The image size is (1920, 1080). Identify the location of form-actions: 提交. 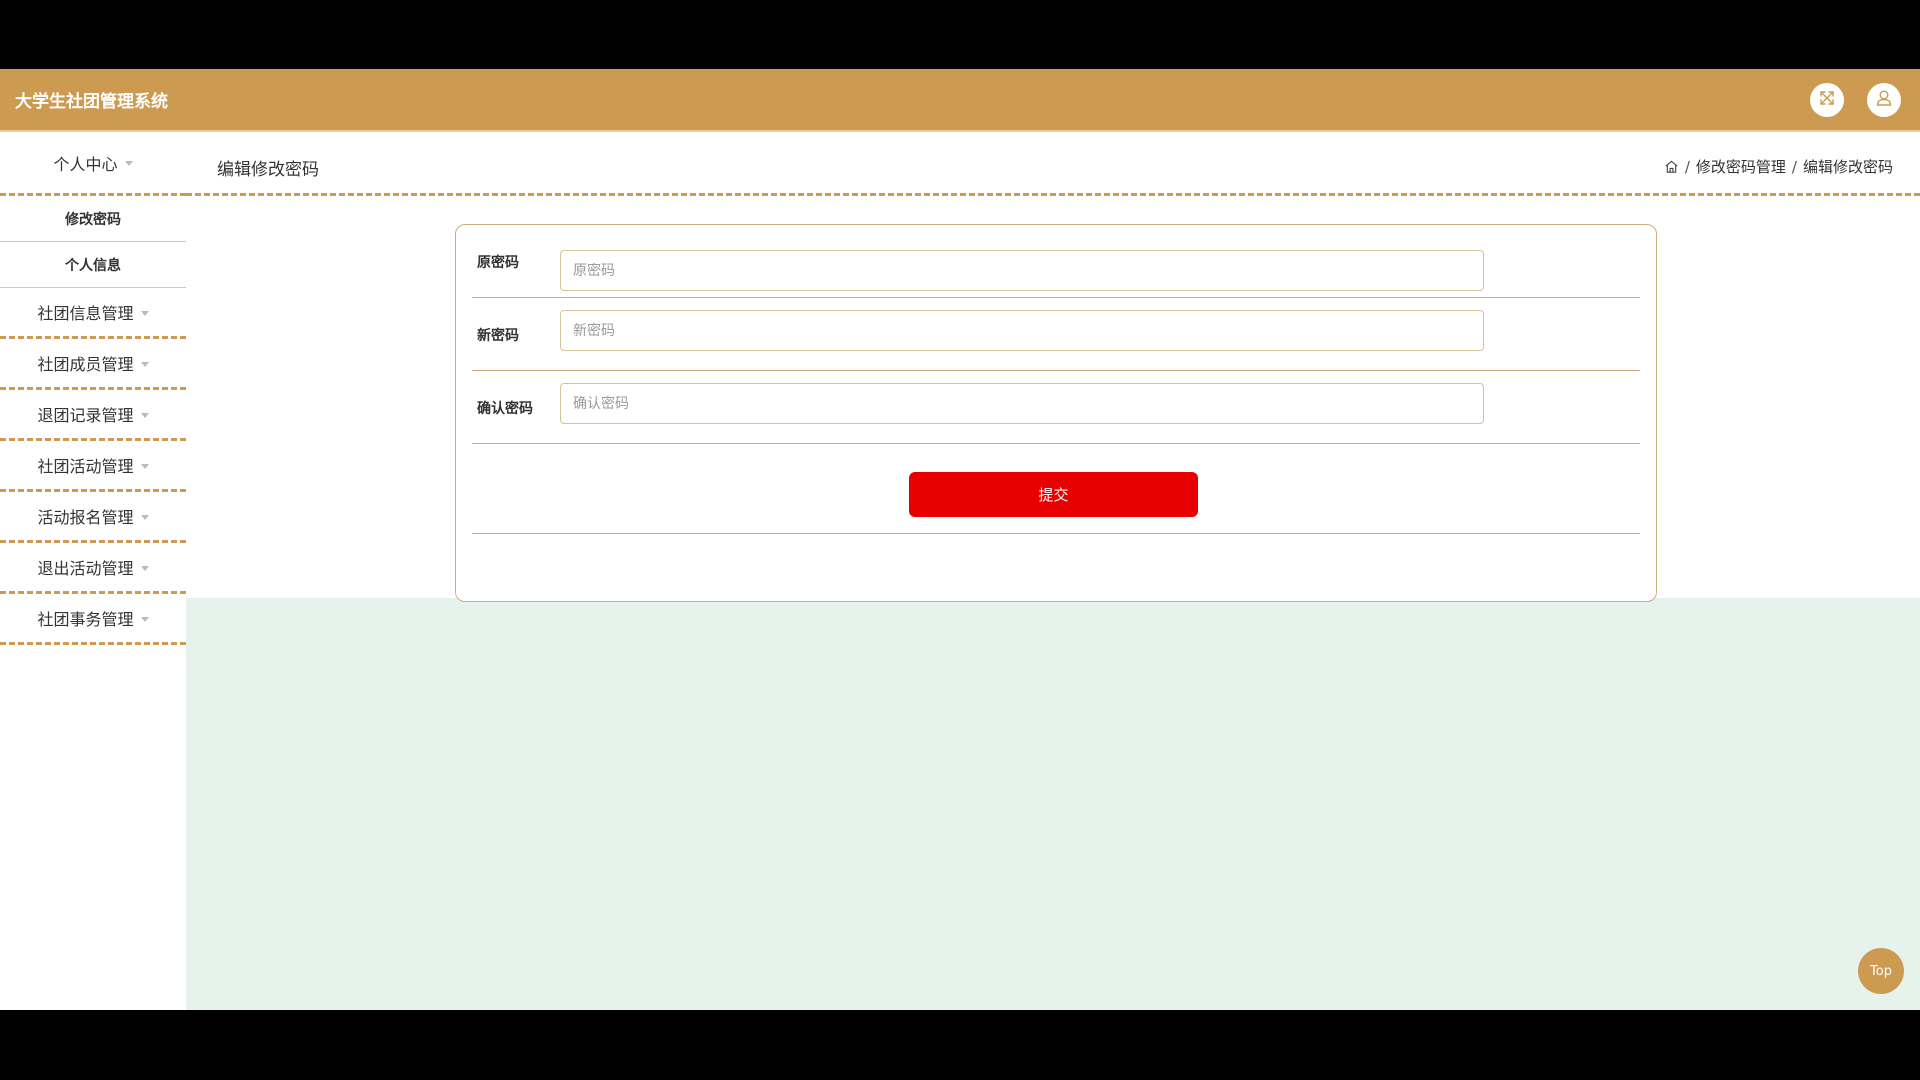
(1056, 495).